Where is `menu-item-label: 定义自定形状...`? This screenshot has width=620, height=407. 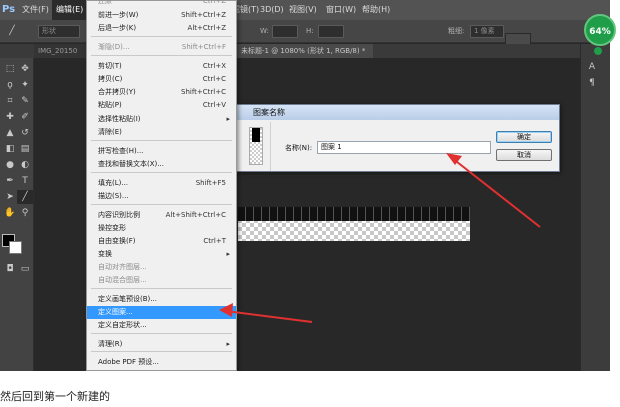 menu-item-label: 定义自定形状... is located at coordinates (122, 325).